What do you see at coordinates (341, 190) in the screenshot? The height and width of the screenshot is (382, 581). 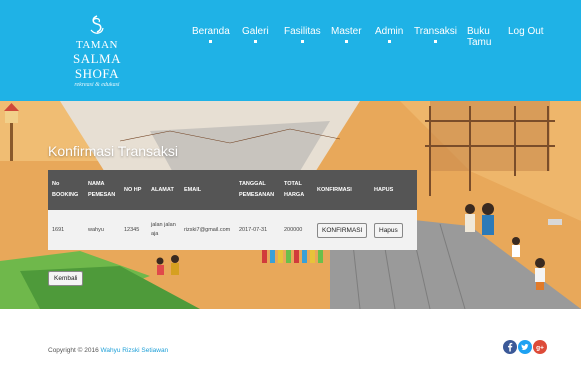 I see `col-header-konfirmasi: KONFIRMASI` at bounding box center [341, 190].